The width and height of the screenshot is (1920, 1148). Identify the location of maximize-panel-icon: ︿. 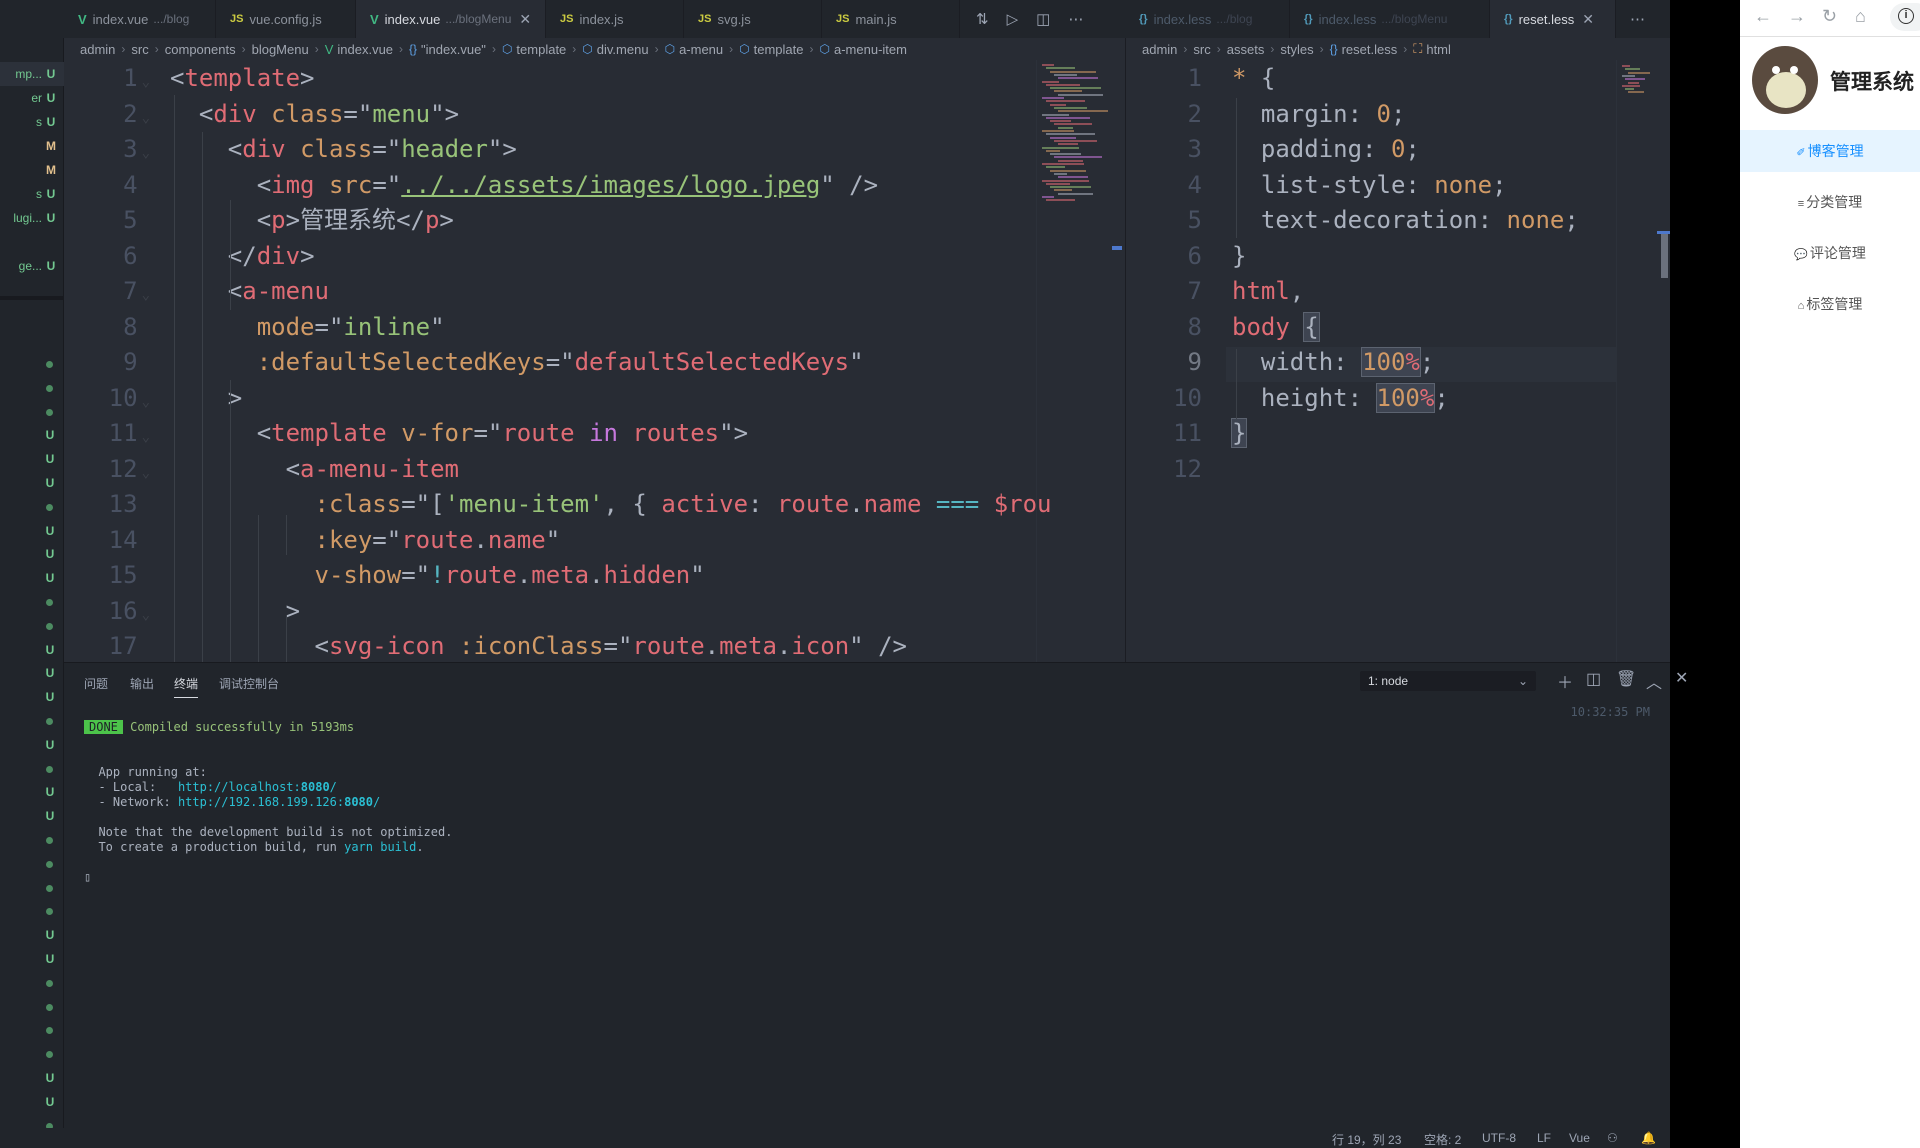
(1654, 681).